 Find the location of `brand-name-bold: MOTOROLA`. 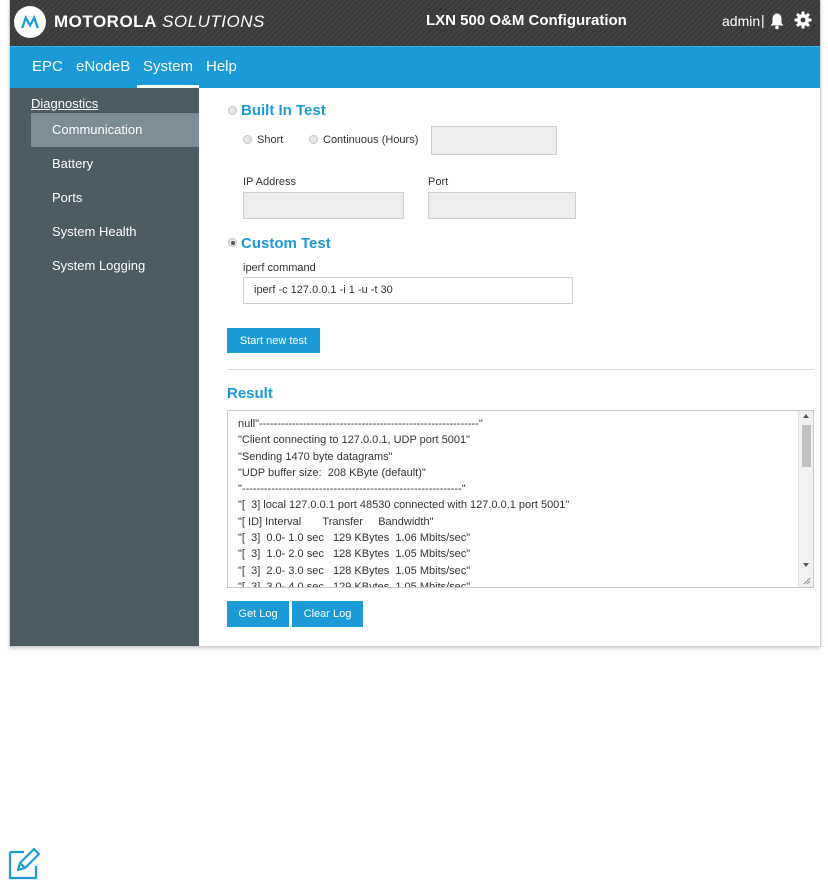

brand-name-bold: MOTOROLA is located at coordinates (105, 21).